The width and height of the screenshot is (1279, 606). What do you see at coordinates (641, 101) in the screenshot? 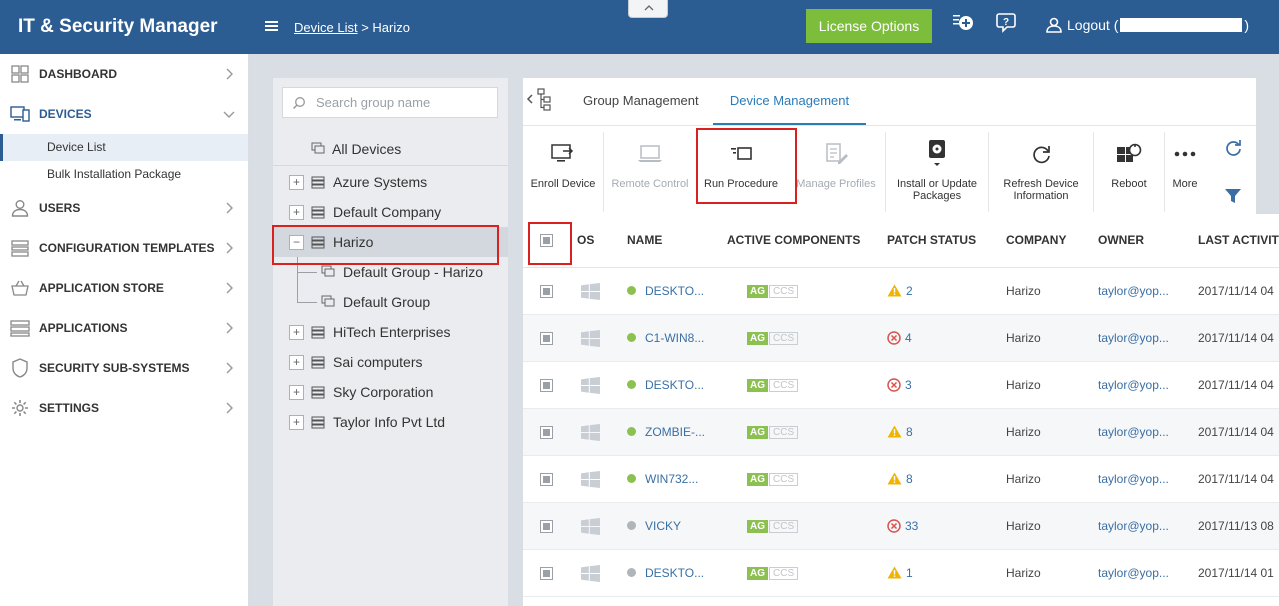
I see `tab-group-management: Group Management` at bounding box center [641, 101].